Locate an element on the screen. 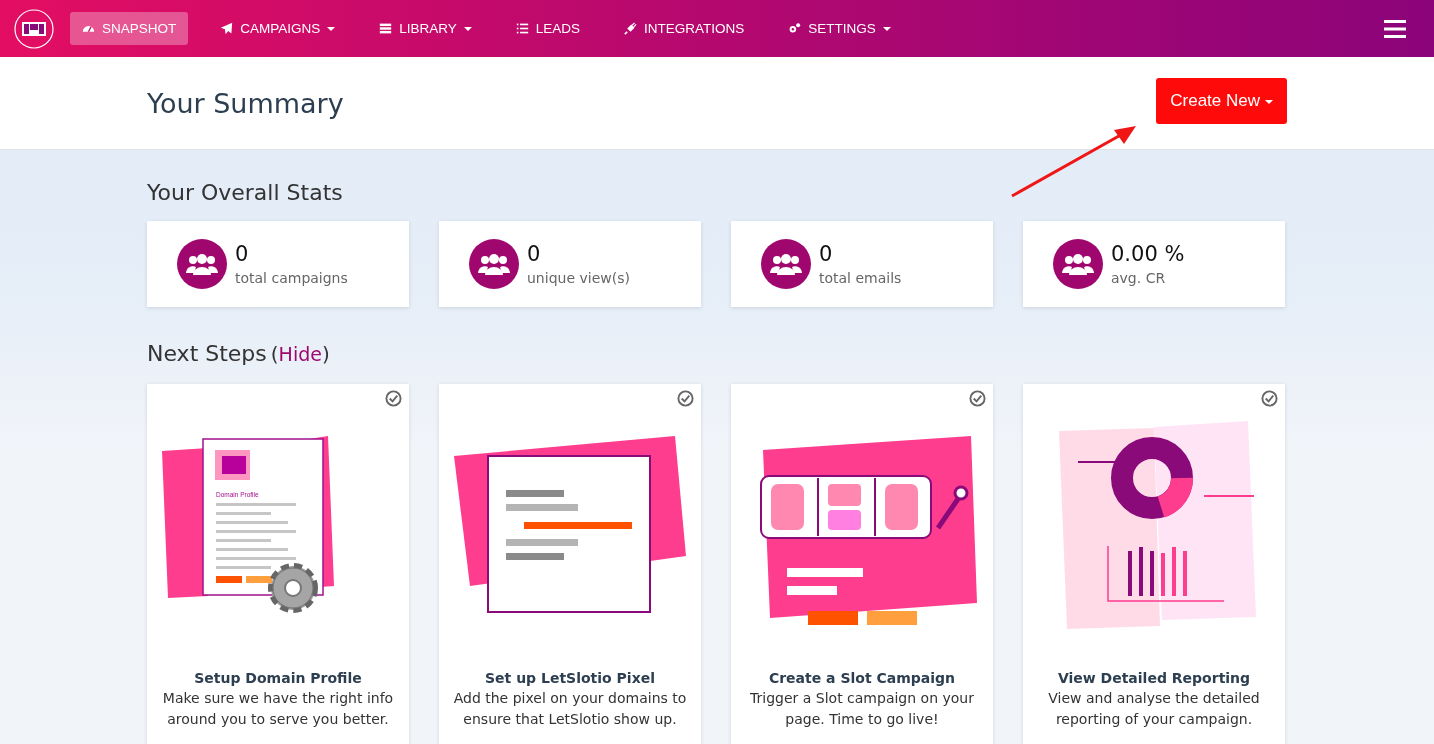 The image size is (1434, 744). menu-icon is located at coordinates (1395, 28).